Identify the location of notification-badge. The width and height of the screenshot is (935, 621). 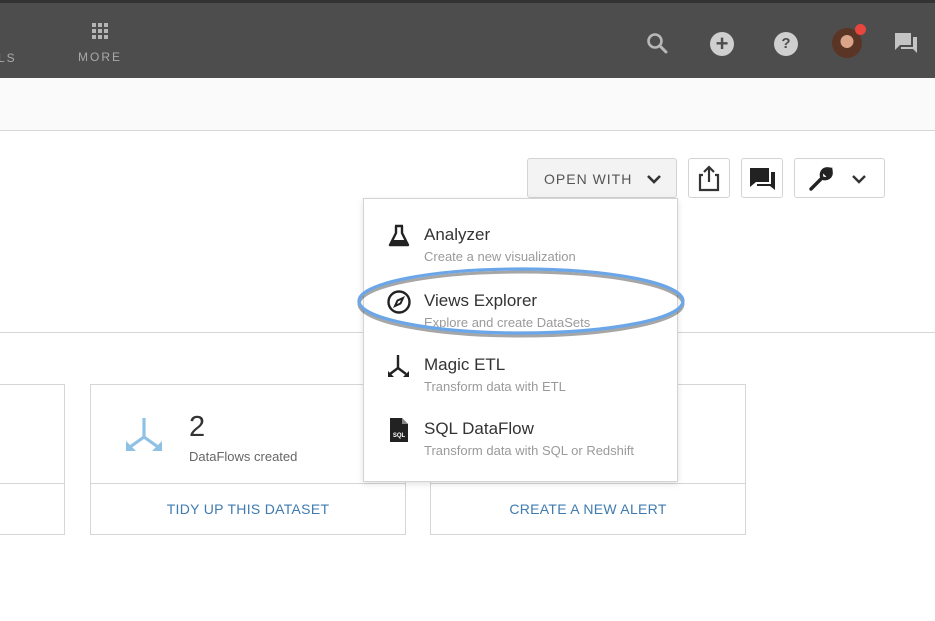
(860, 29).